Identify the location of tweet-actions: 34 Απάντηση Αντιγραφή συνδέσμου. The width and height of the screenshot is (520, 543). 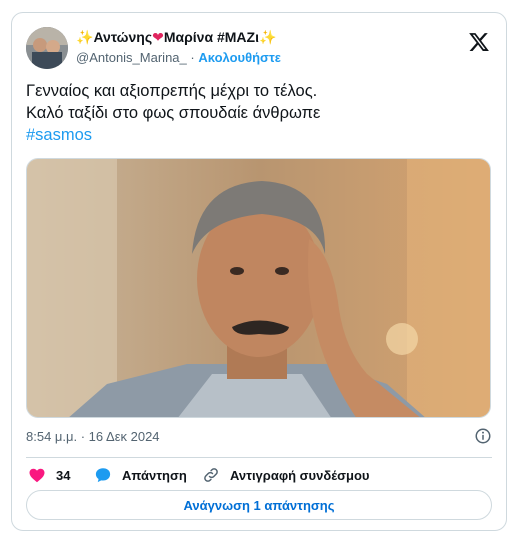
(260, 475).